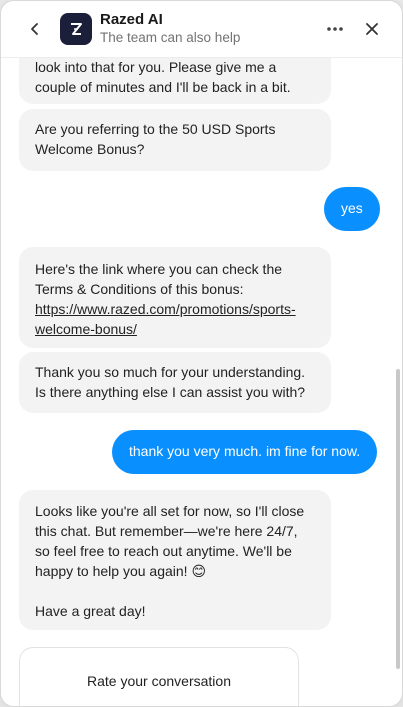  I want to click on chat-subtitle: The team can also help, so click(170, 37).